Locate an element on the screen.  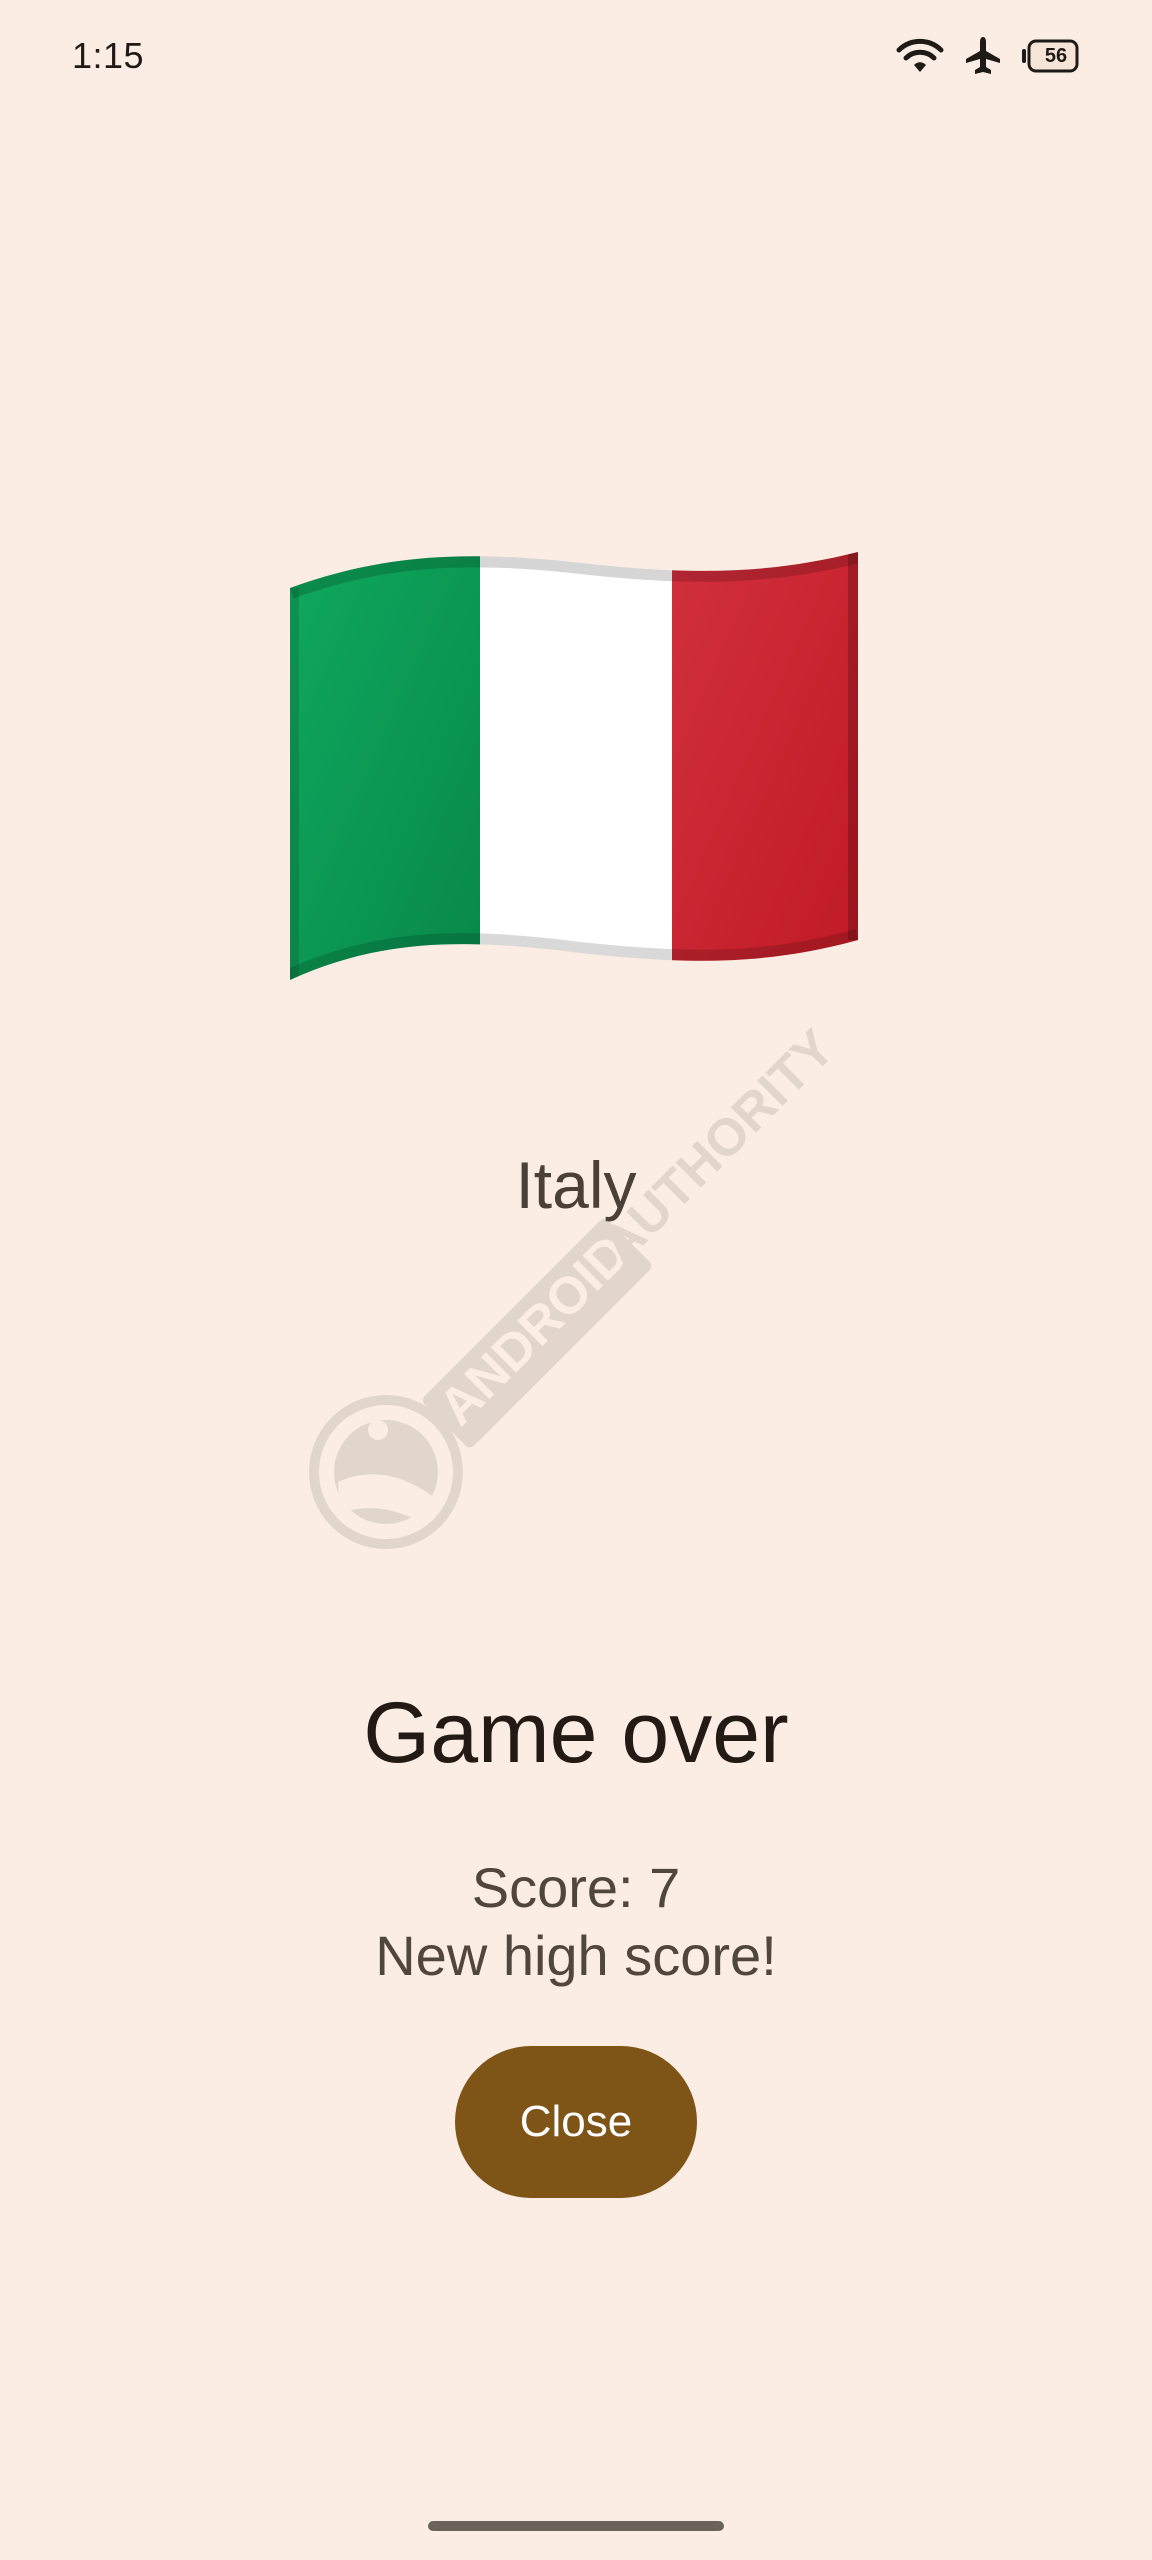
battery-level: 56 is located at coordinates (1056, 56).